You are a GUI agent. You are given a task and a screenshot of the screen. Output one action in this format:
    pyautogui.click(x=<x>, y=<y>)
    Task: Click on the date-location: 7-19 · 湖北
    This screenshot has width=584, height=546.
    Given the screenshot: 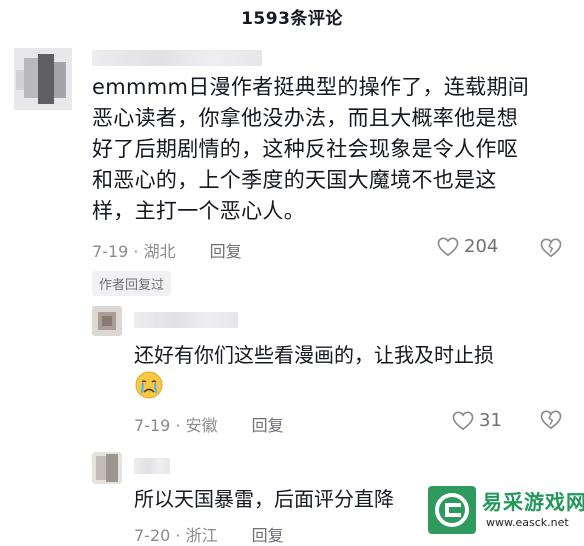 What is the action you would take?
    pyautogui.click(x=134, y=251)
    